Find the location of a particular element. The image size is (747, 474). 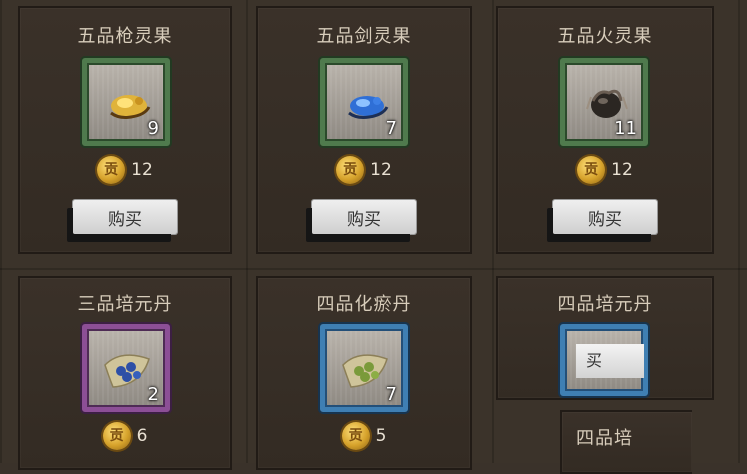

shop-item-card-fragment: 四品培 is located at coordinates (626, 442).